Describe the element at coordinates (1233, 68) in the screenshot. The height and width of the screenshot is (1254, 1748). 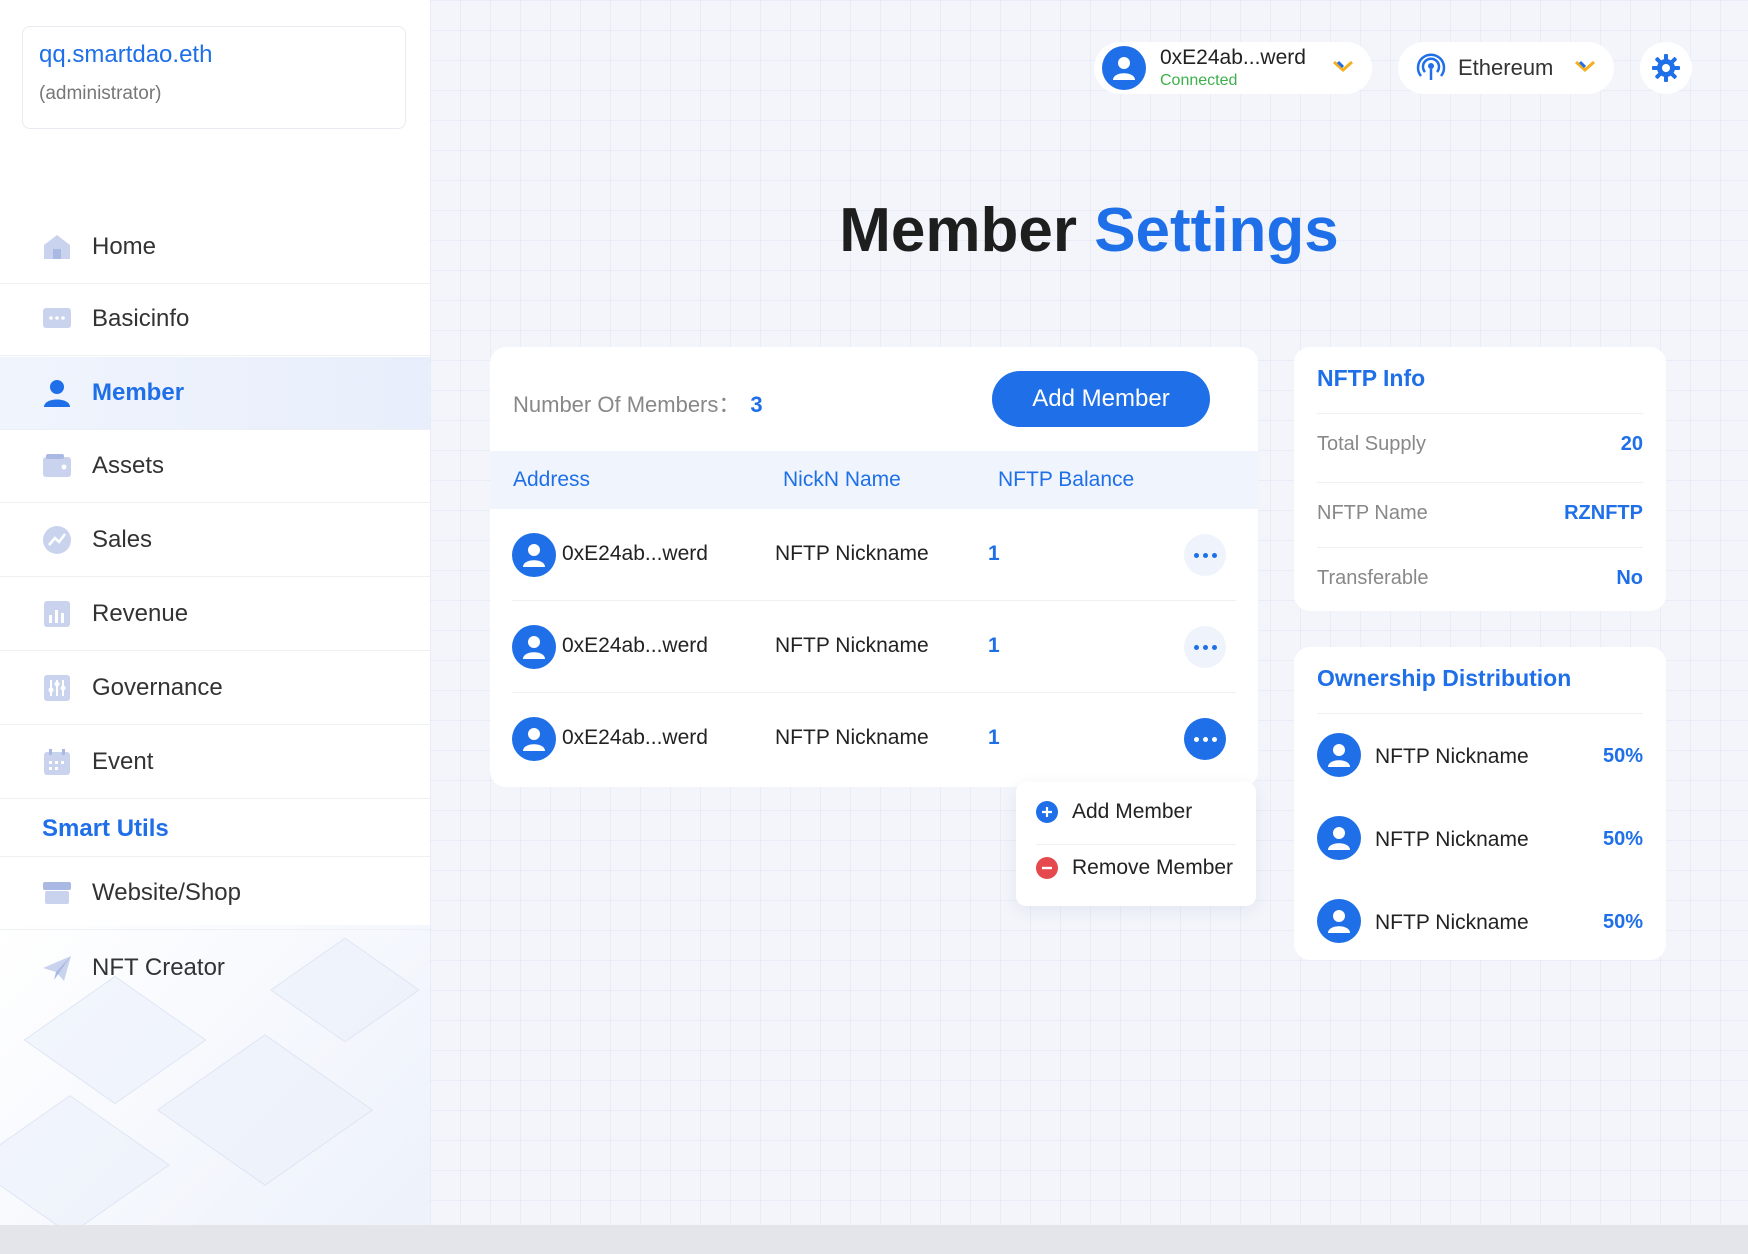
I see `wallet-selector: 0xE24ab...werd Connected` at that location.